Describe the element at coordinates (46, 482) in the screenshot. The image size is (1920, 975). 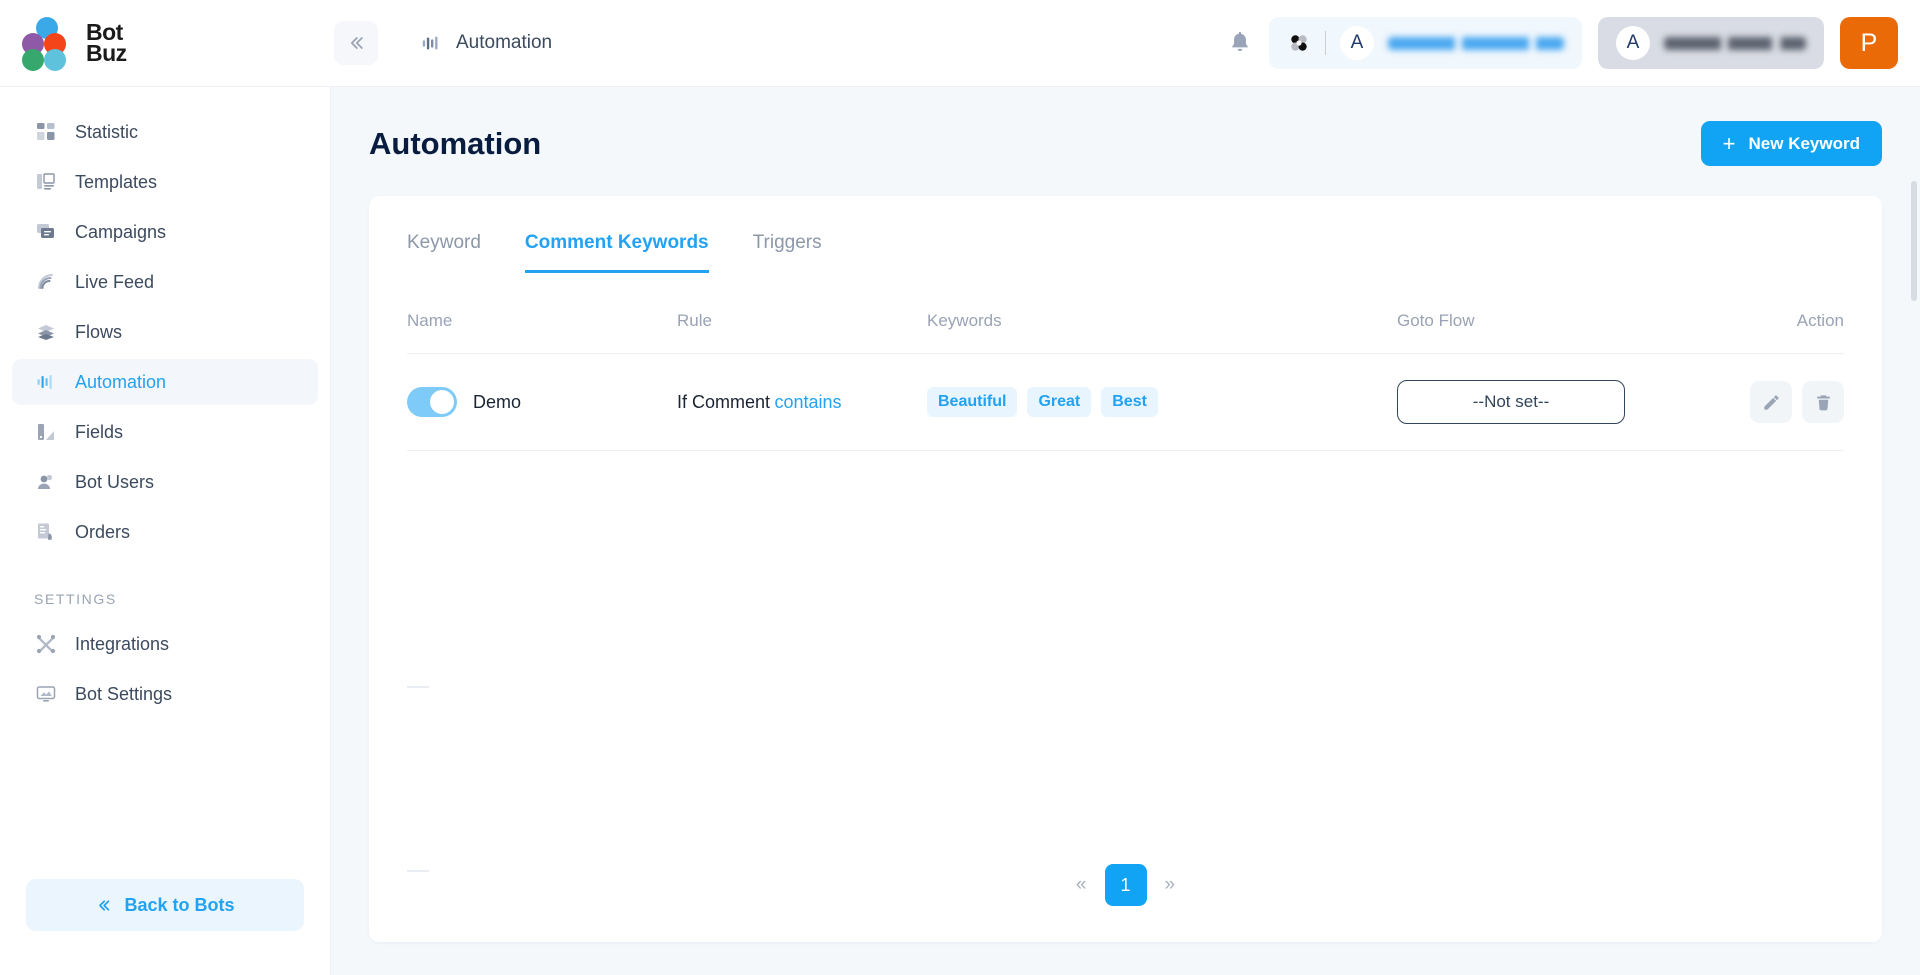
I see `users-icon` at that location.